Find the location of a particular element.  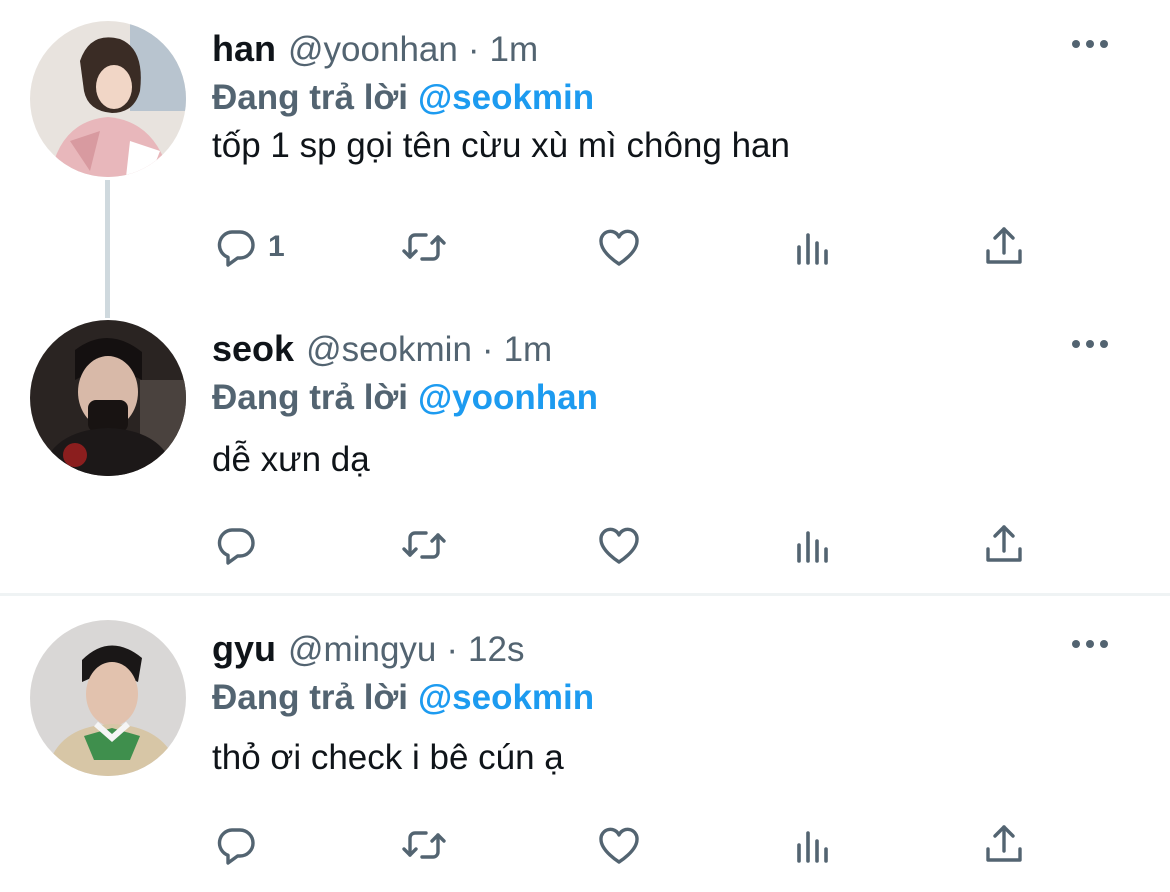

reply-count: 1 is located at coordinates (276, 246).